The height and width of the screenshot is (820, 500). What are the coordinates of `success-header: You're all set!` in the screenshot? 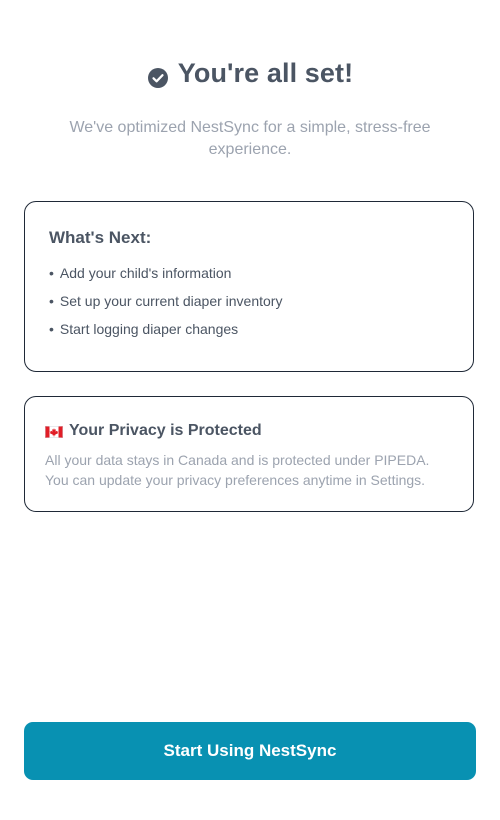 It's located at (250, 73).